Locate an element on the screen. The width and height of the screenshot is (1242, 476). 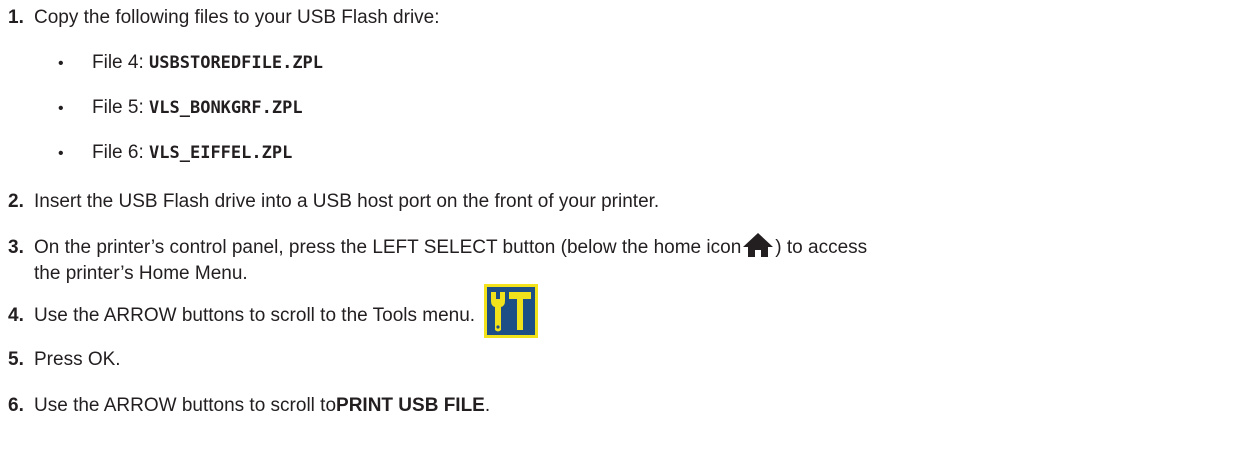
file-item: • File 4: USBSTOREDFILE.ZPL is located at coordinates (190, 63).